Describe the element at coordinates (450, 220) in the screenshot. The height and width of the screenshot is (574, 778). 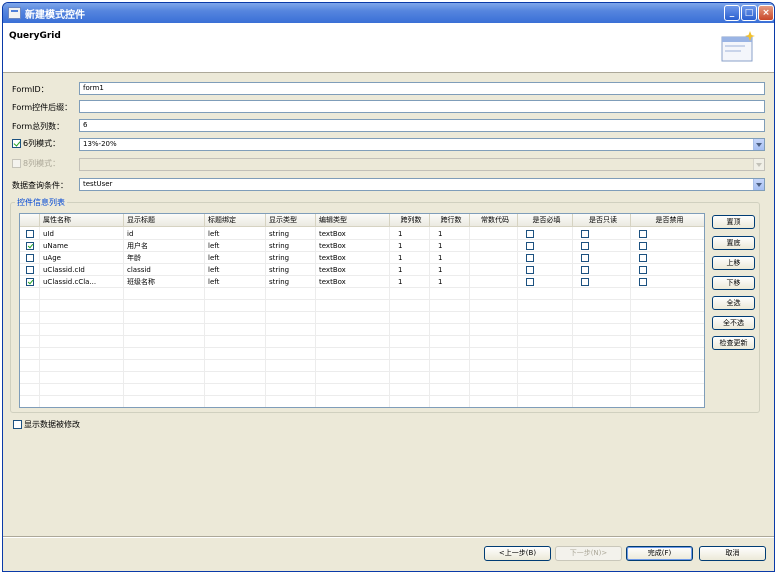
I see `table-header-cell: 跨行数` at that location.